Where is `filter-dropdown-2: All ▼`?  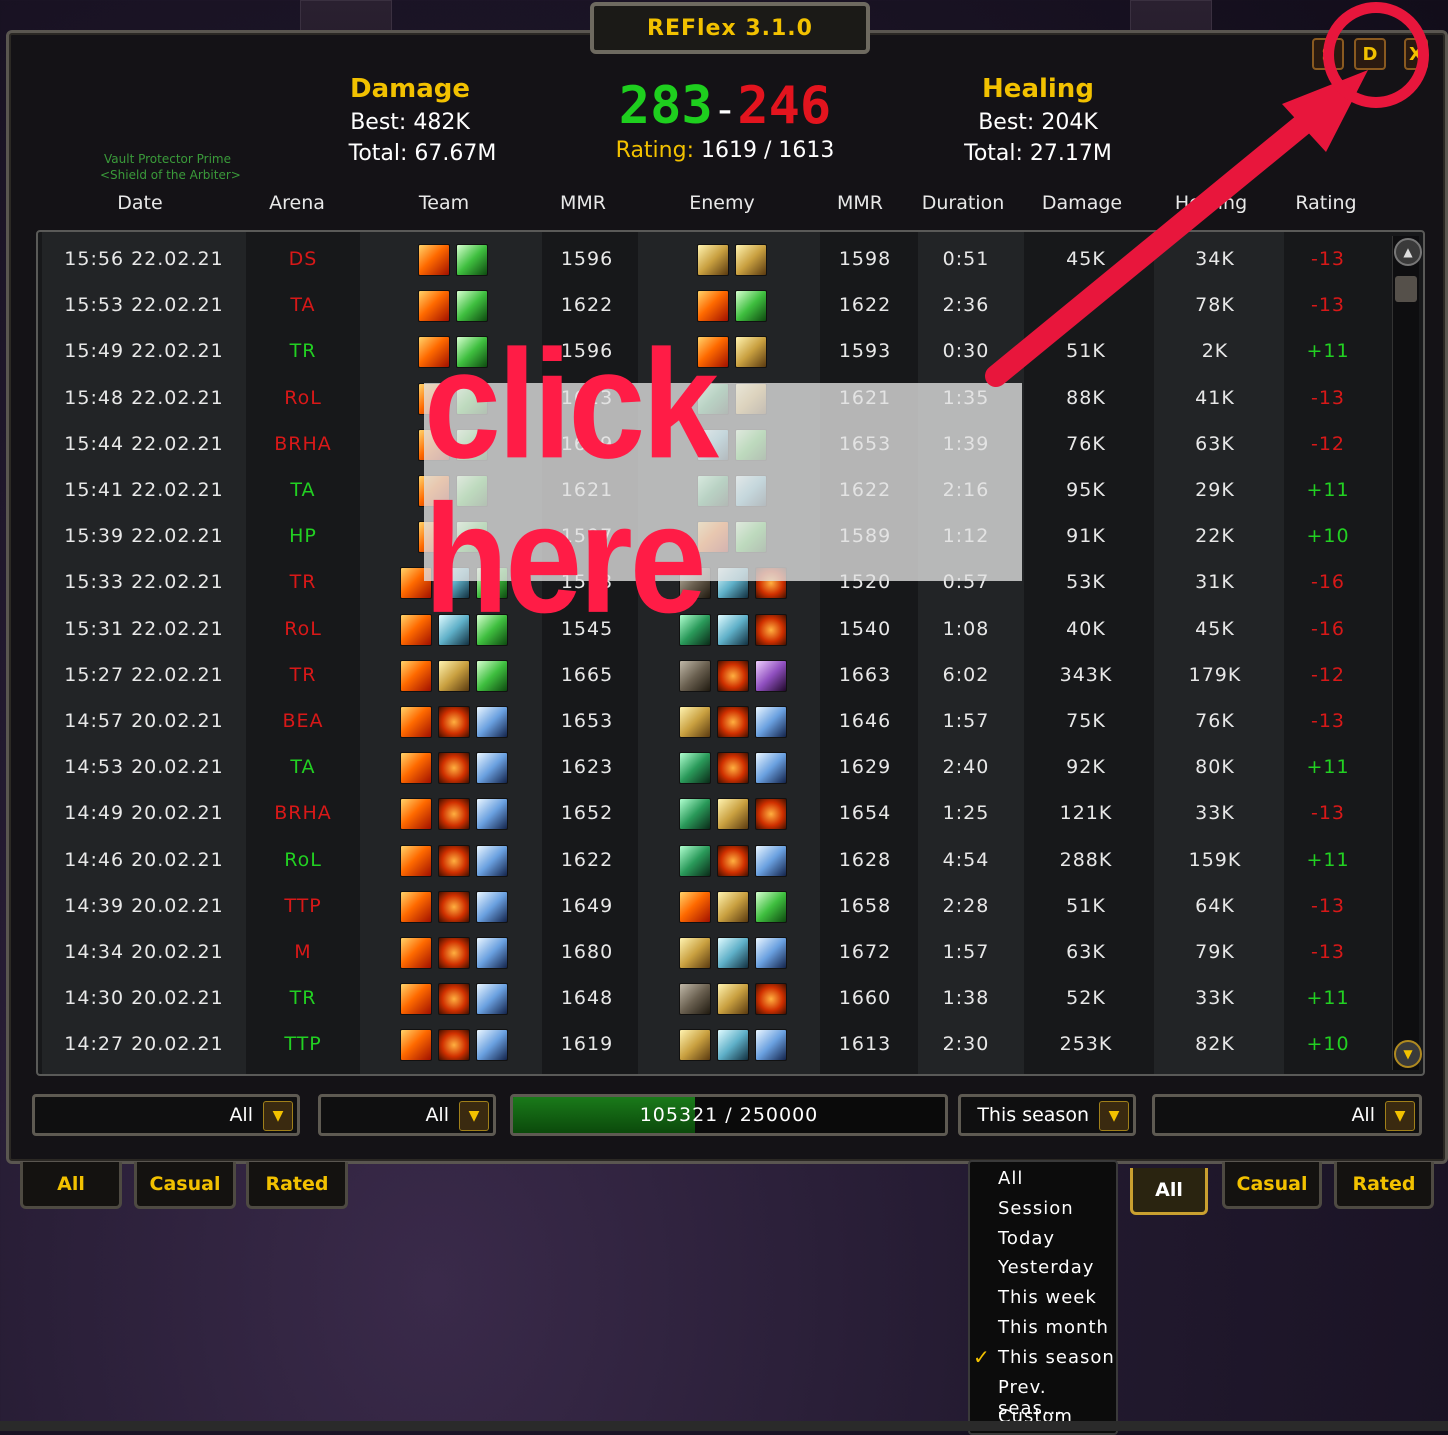 filter-dropdown-2: All ▼ is located at coordinates (407, 1115).